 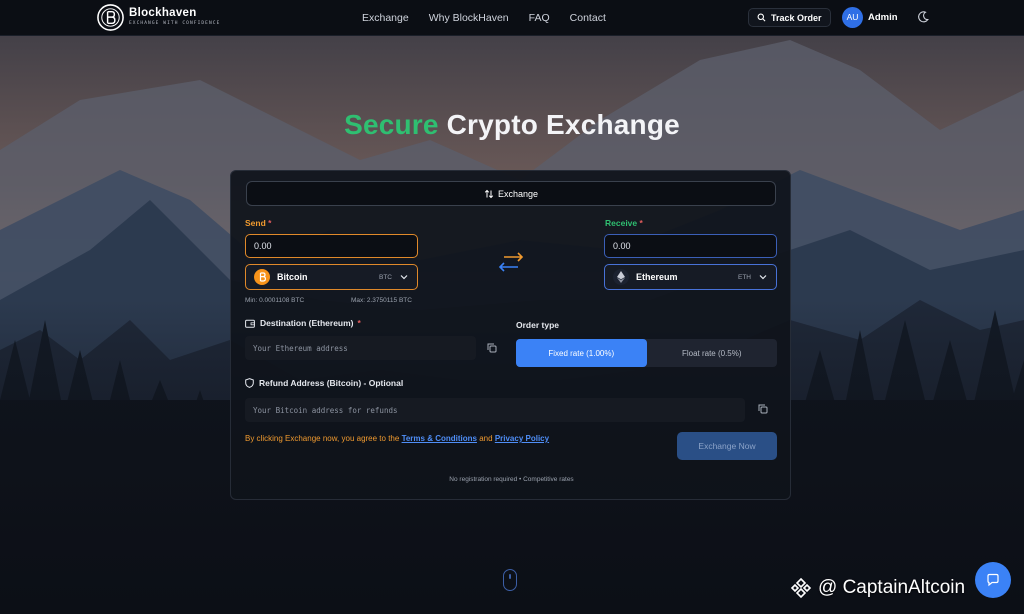 I want to click on send-coin-name: Bitcoin, so click(x=292, y=277).